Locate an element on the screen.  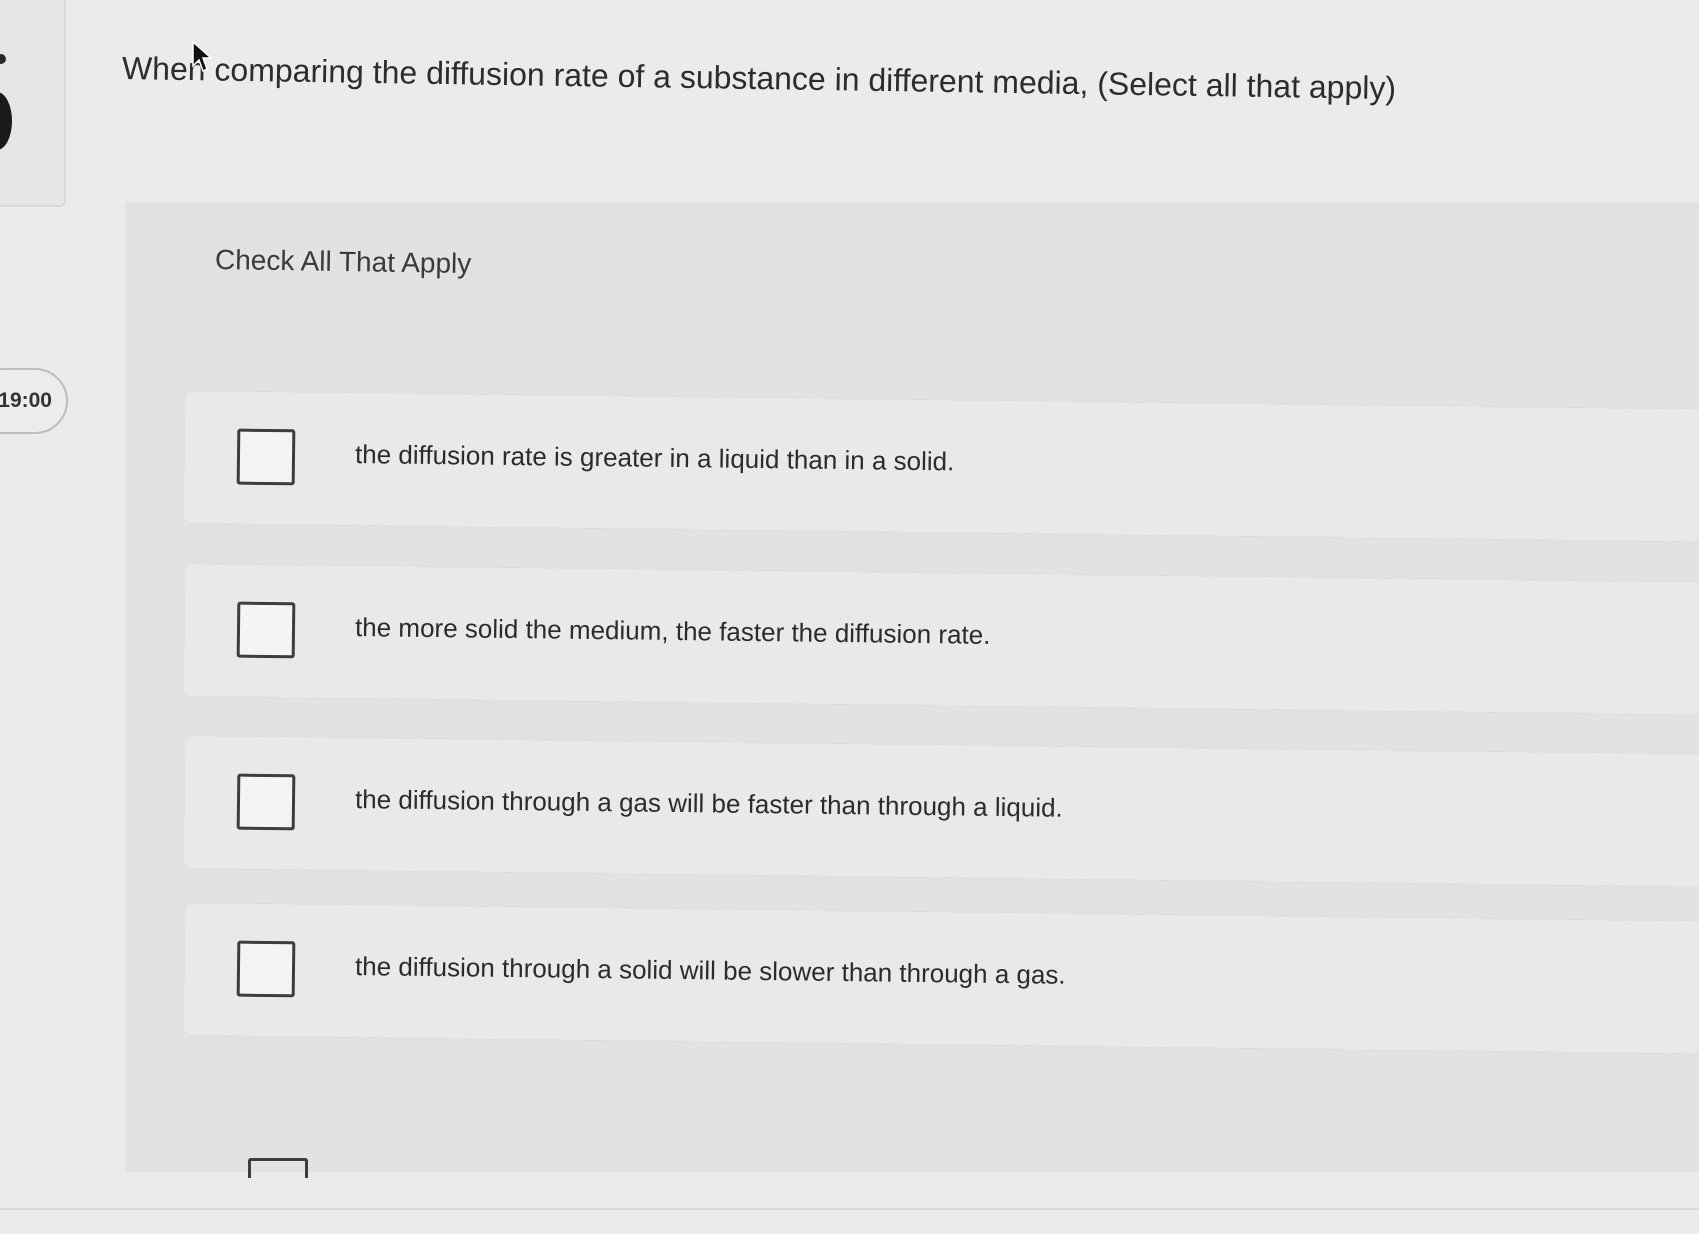
sidebar-dot is located at coordinates (3, 59).